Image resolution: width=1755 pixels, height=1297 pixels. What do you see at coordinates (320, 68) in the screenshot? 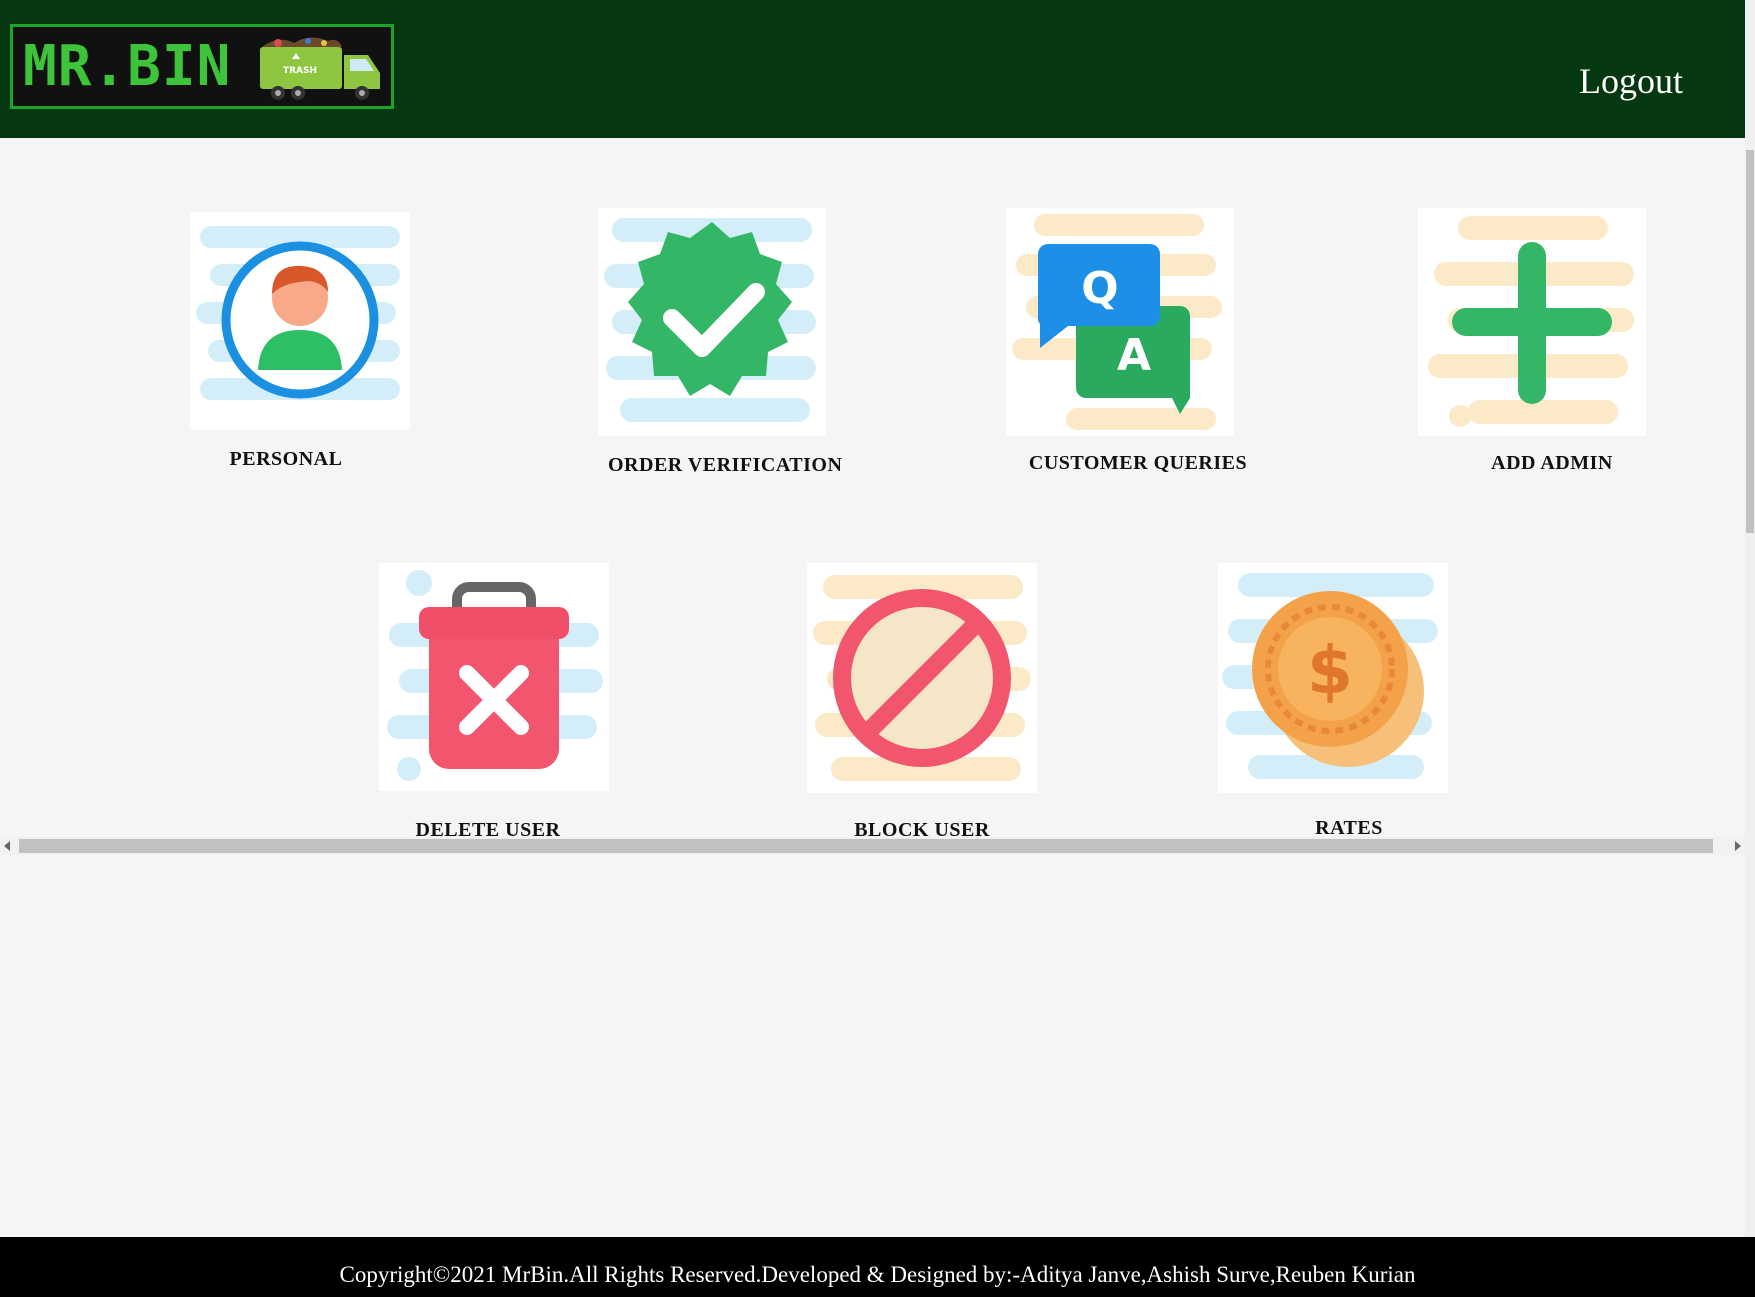
I see `garbage-truck-icon: TRASH` at bounding box center [320, 68].